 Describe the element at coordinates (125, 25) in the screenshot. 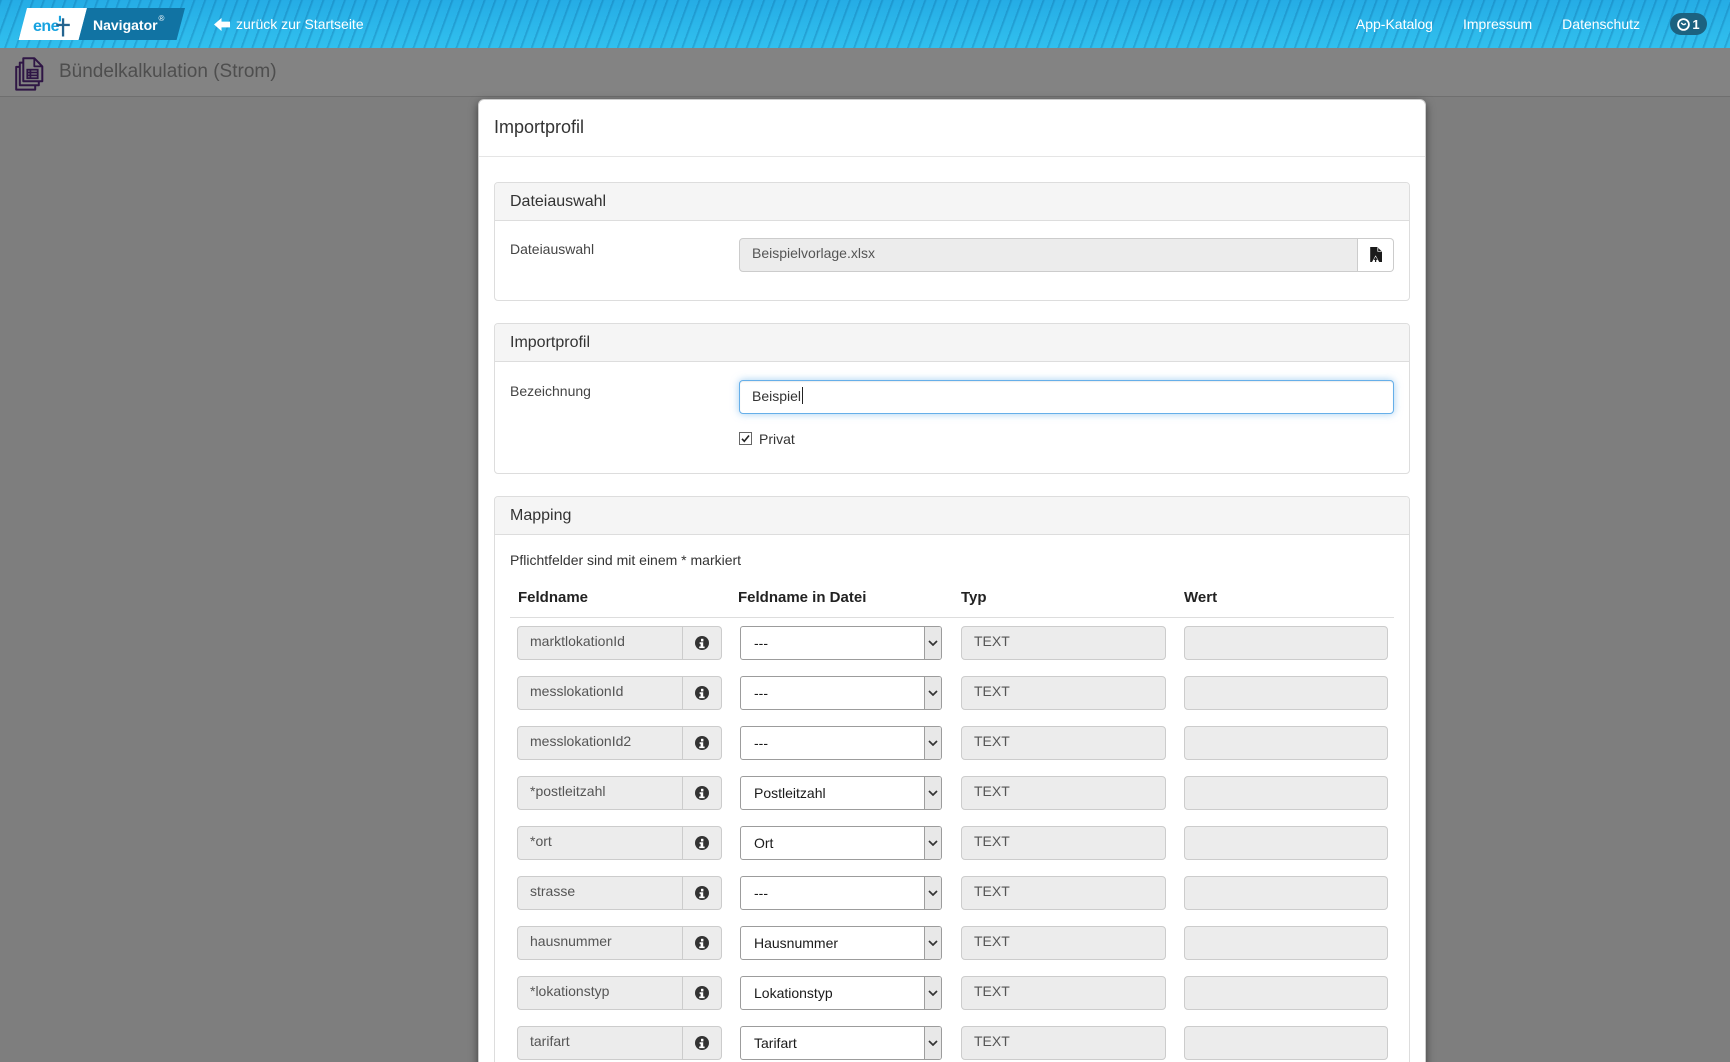

I see `svg-text: Navigator` at that location.